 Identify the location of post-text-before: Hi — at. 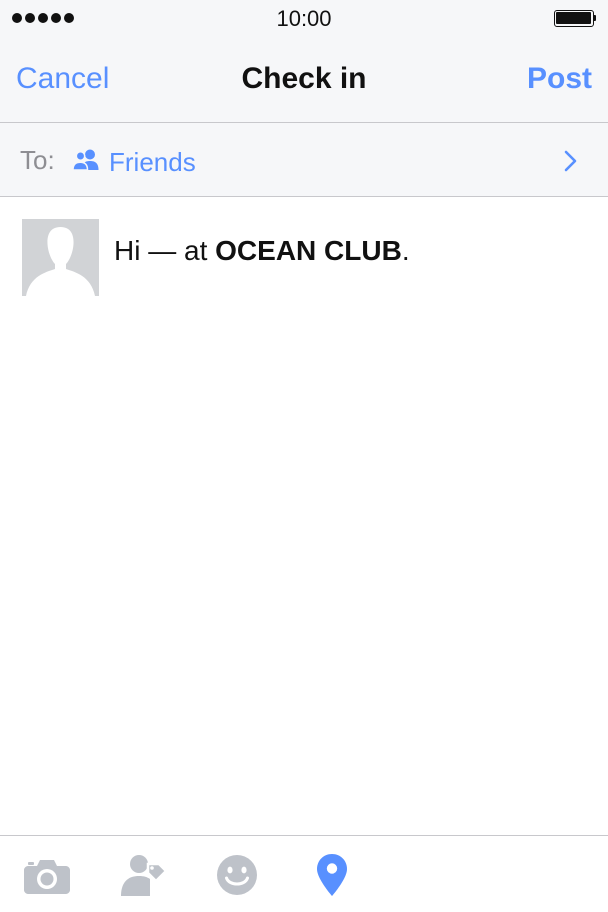
(165, 250).